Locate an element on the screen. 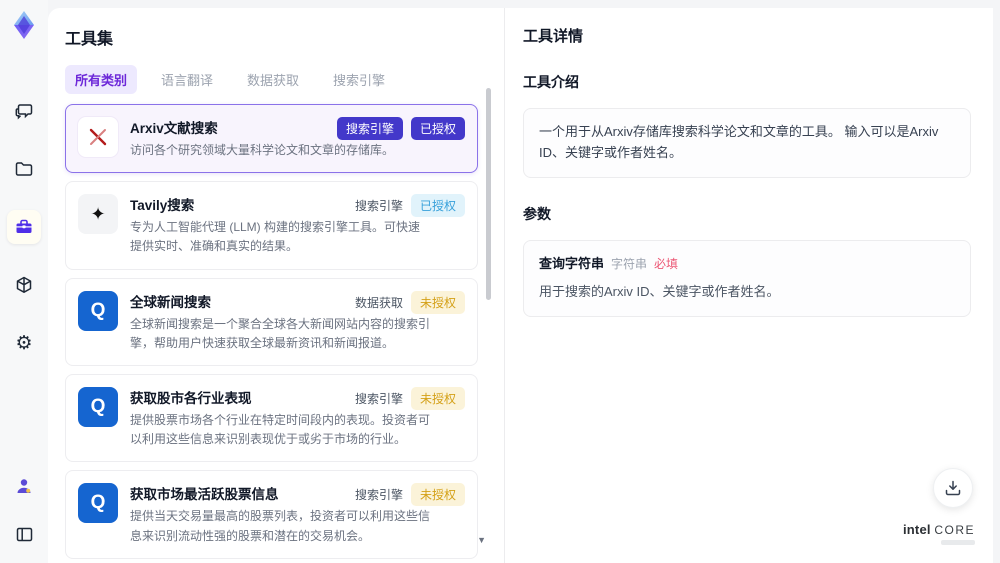 The image size is (1000, 563). sidebar-item-models is located at coordinates (24, 285).